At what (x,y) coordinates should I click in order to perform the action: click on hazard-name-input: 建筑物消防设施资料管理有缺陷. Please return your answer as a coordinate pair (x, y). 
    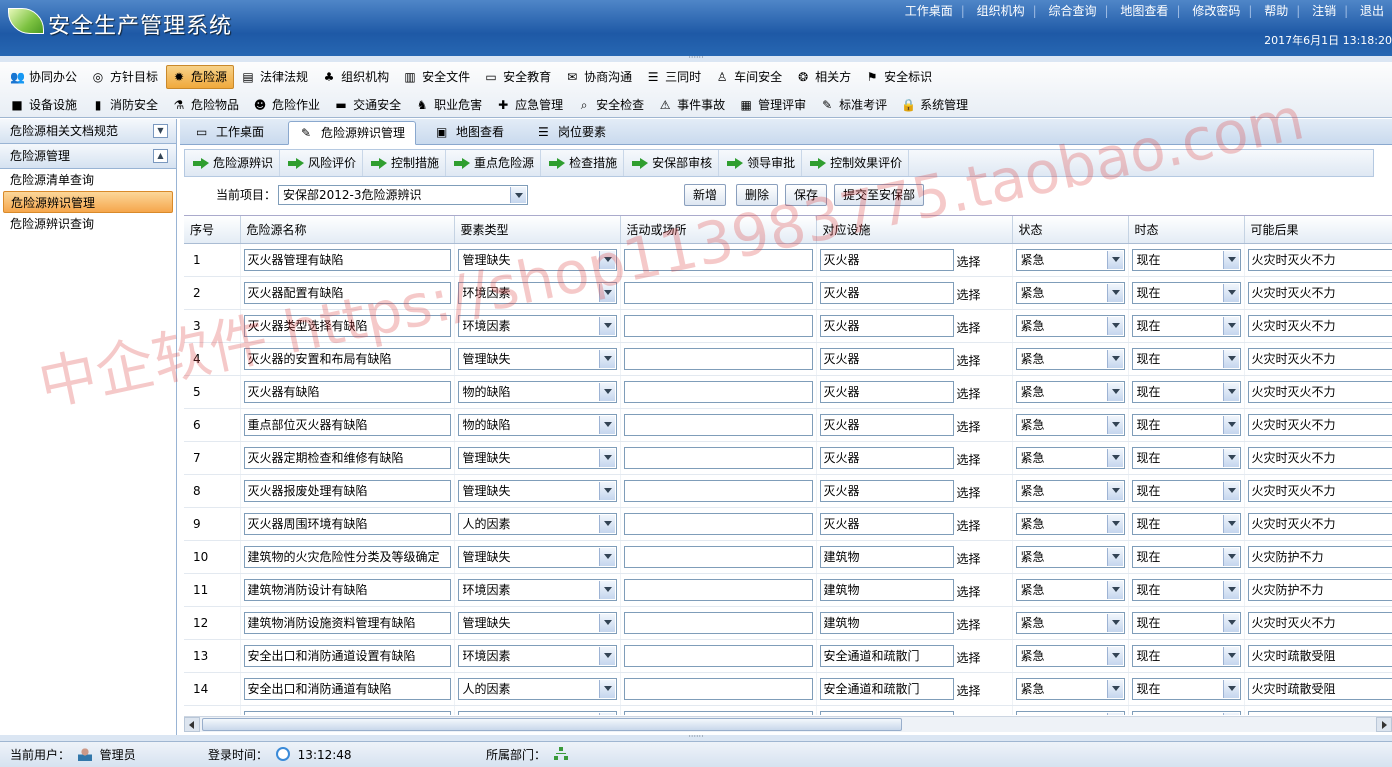
    Looking at the image, I should click on (347, 622).